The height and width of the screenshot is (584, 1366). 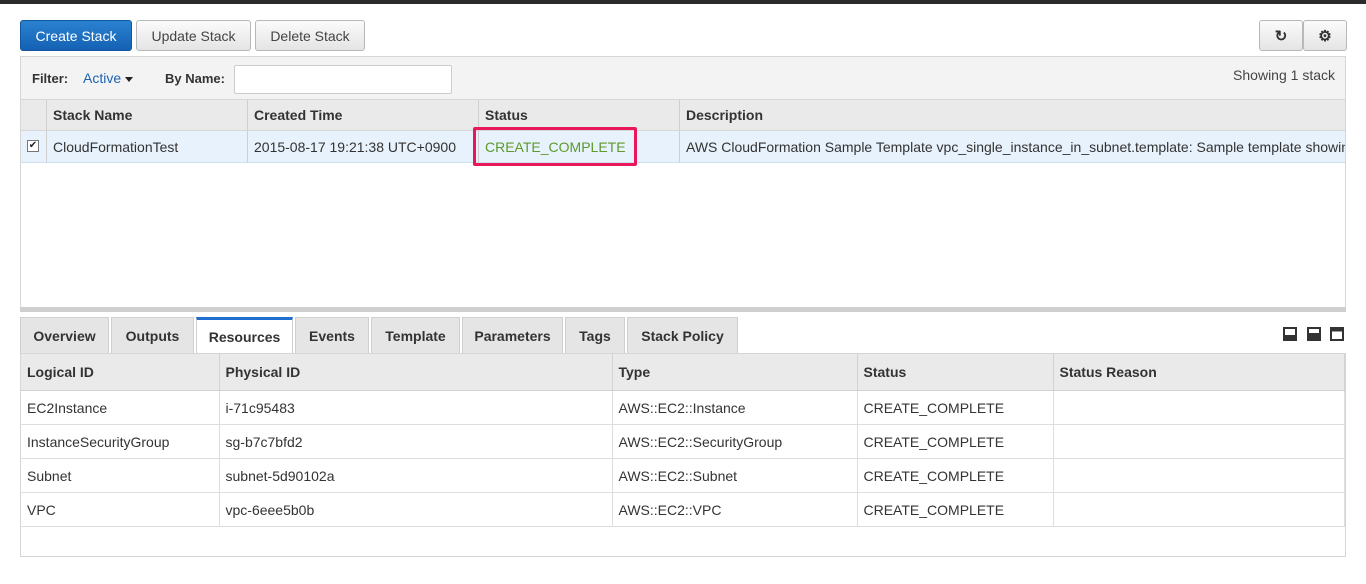 What do you see at coordinates (129, 79) in the screenshot?
I see `caret-down-icon` at bounding box center [129, 79].